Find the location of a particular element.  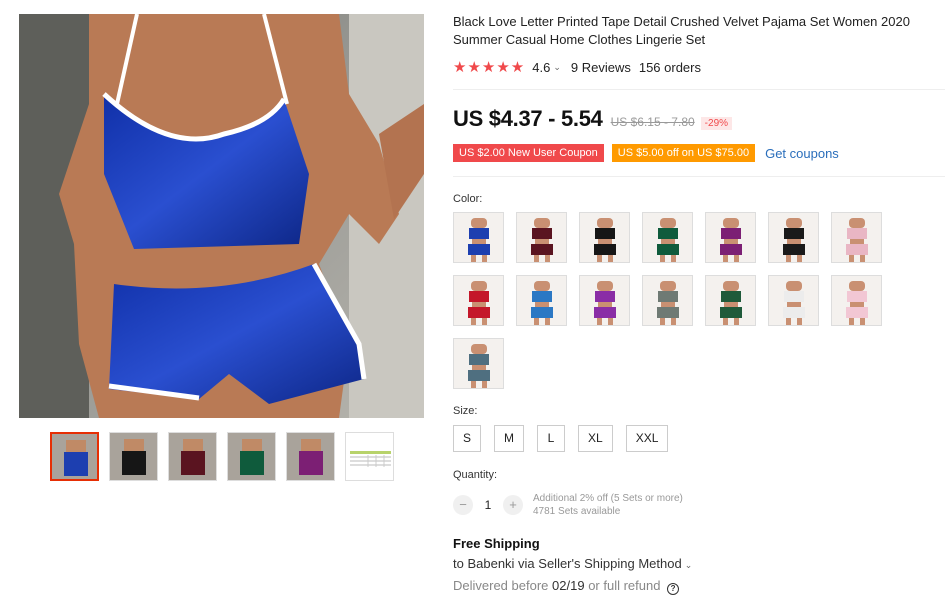

discount-badge: -29% is located at coordinates (716, 123).